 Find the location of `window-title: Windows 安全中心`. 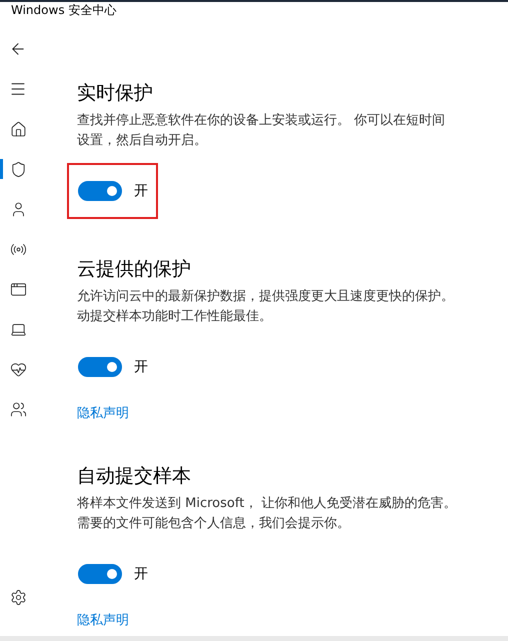

window-title: Windows 安全中心 is located at coordinates (63, 10).